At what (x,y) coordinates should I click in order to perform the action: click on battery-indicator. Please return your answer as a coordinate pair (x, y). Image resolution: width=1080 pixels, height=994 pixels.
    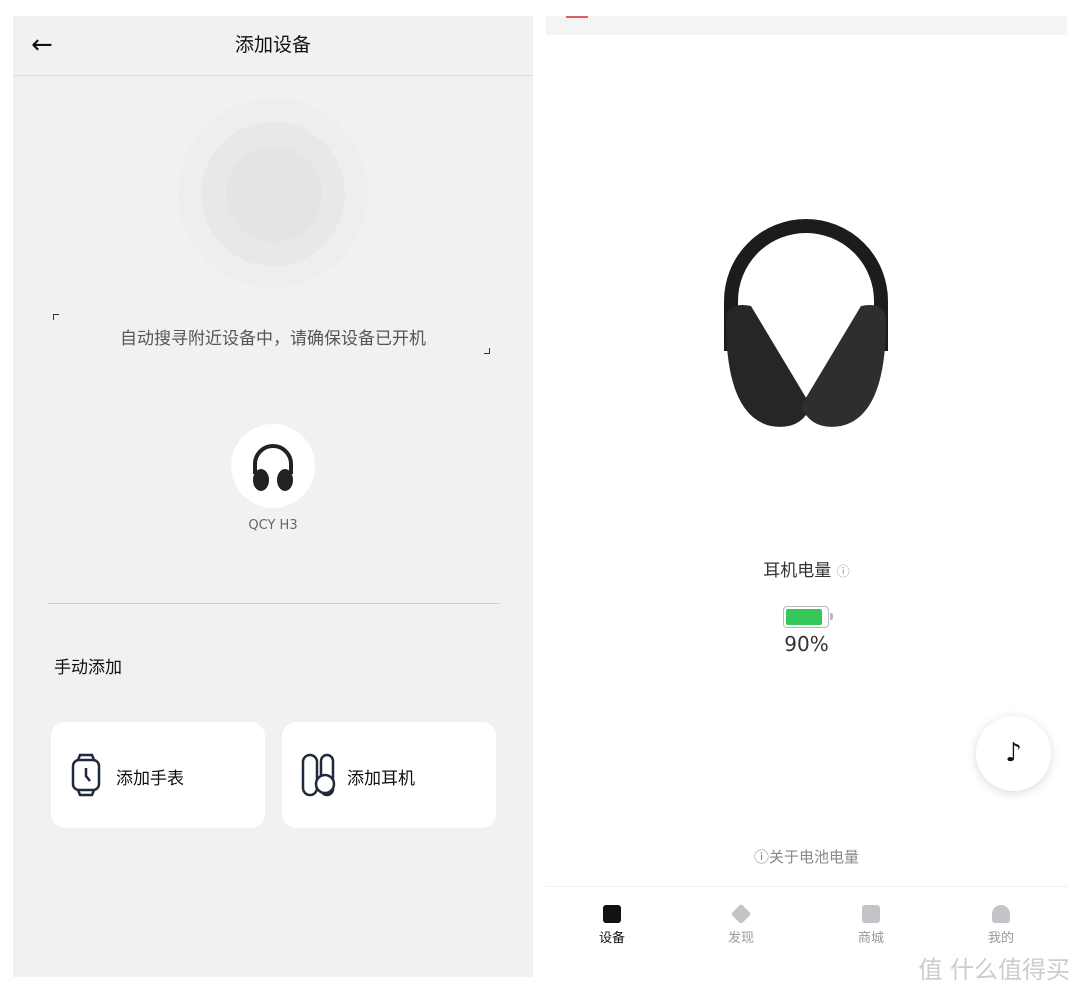
    Looking at the image, I should click on (808, 617).